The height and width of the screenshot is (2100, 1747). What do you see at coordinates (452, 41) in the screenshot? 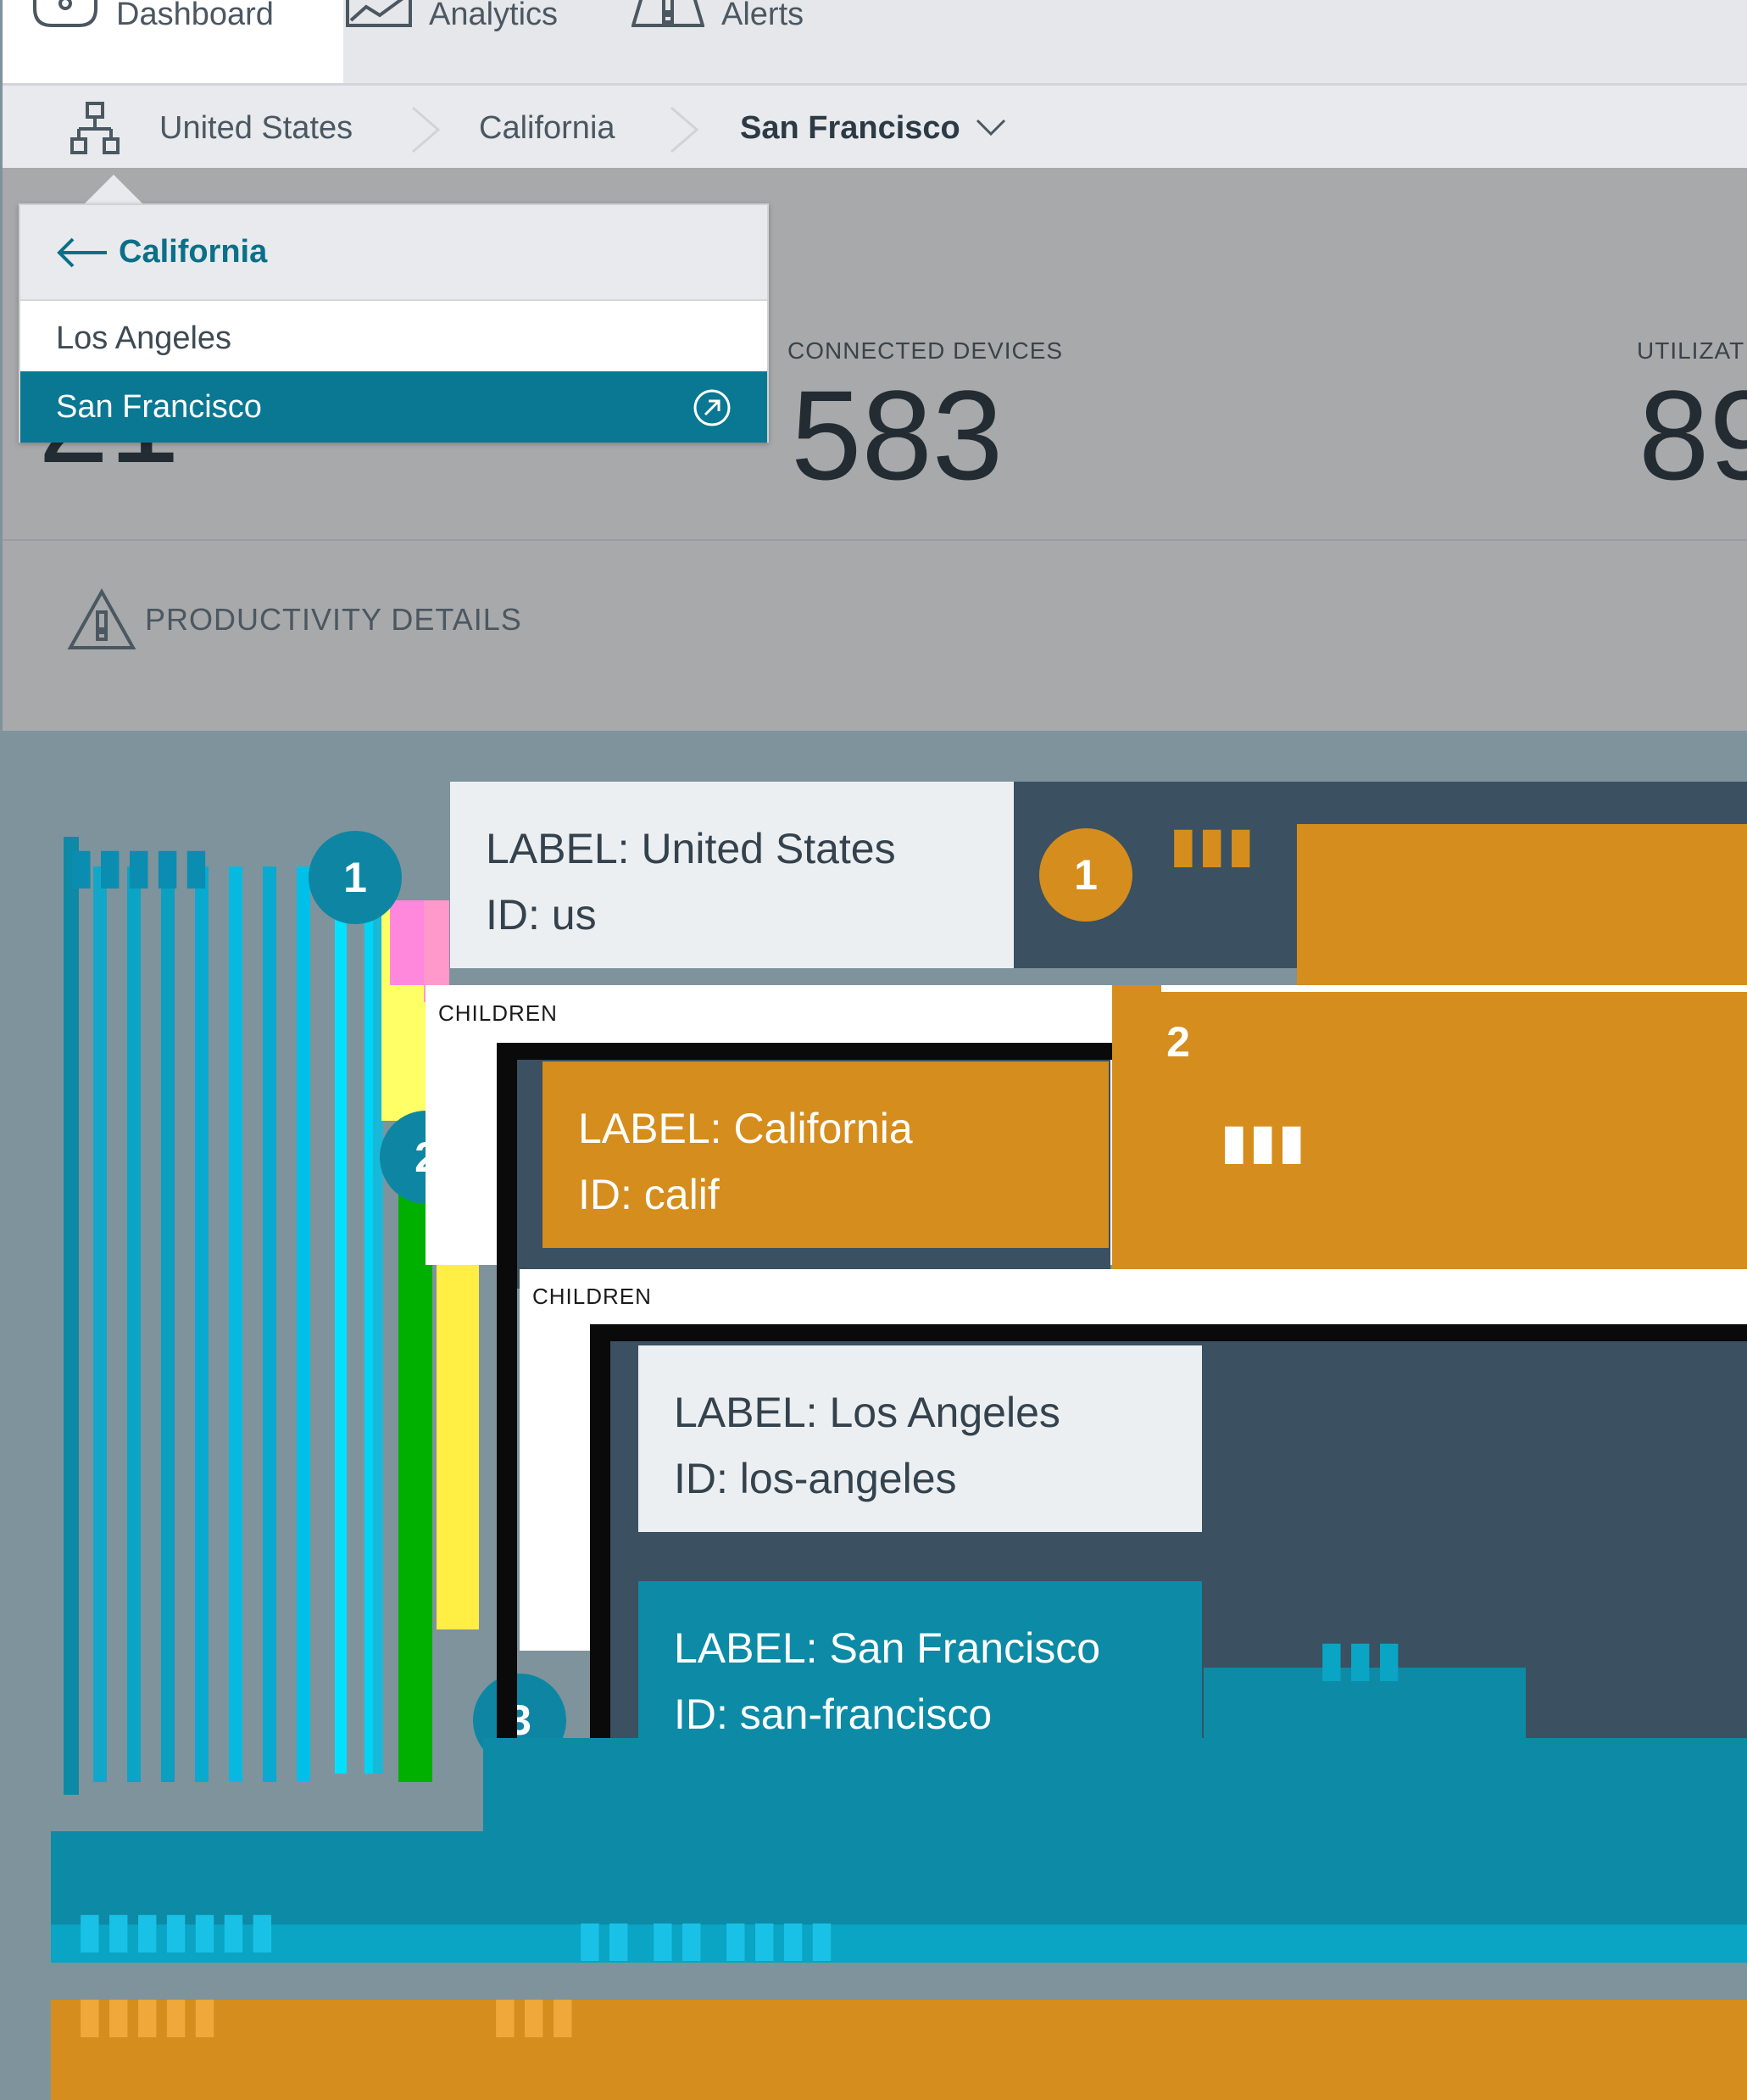
I see `tab-analytics: Analytics` at bounding box center [452, 41].